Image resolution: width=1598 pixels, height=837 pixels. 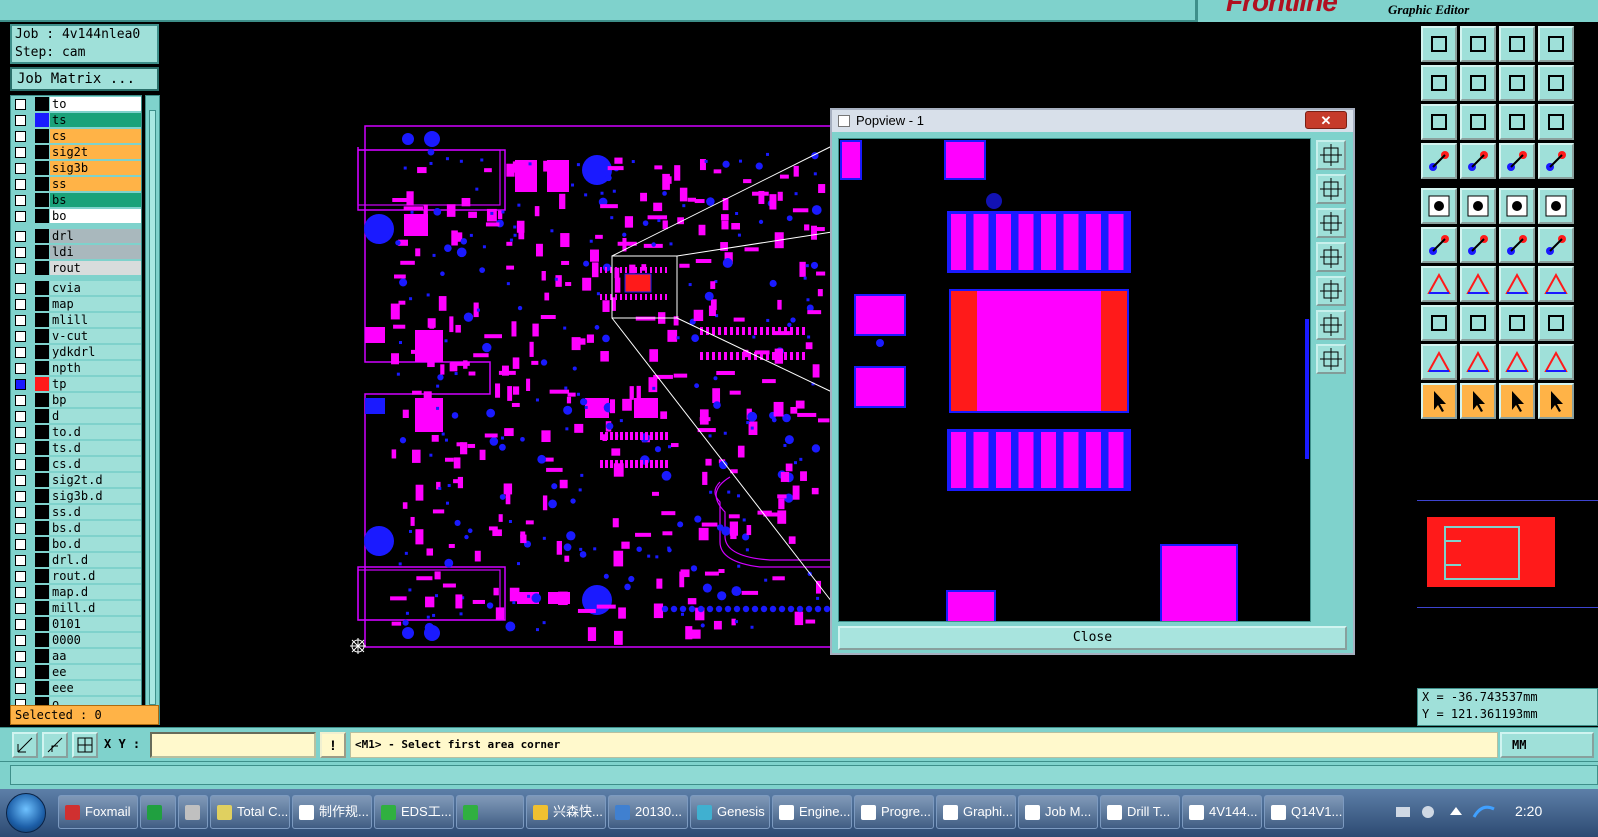 What do you see at coordinates (76, 304) in the screenshot?
I see `layer-row: map` at bounding box center [76, 304].